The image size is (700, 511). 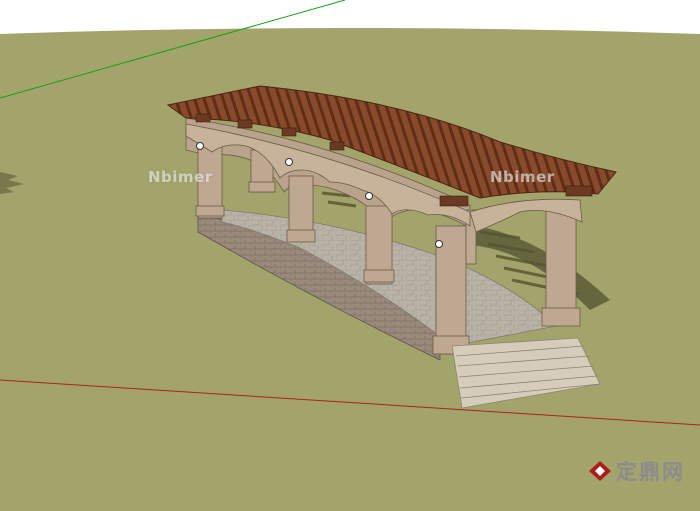 I want to click on diamond-logo-icon, so click(x=600, y=471).